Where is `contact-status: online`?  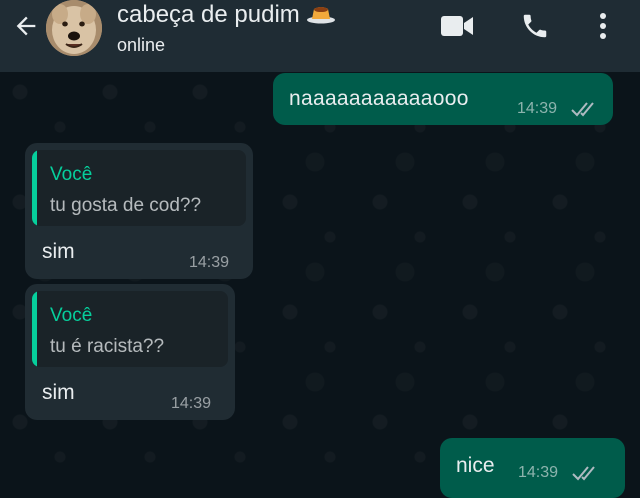 contact-status: online is located at coordinates (141, 45).